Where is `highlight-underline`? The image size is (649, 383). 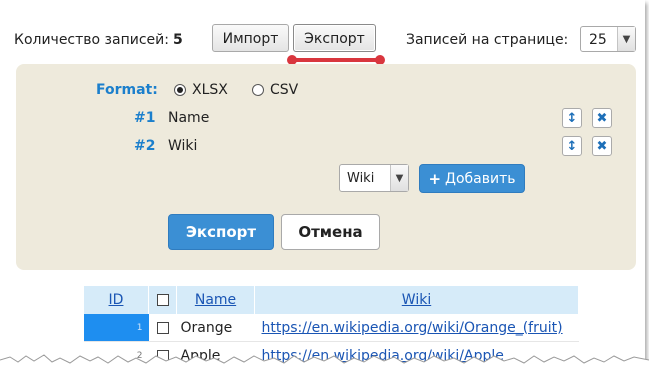 highlight-underline is located at coordinates (336, 60).